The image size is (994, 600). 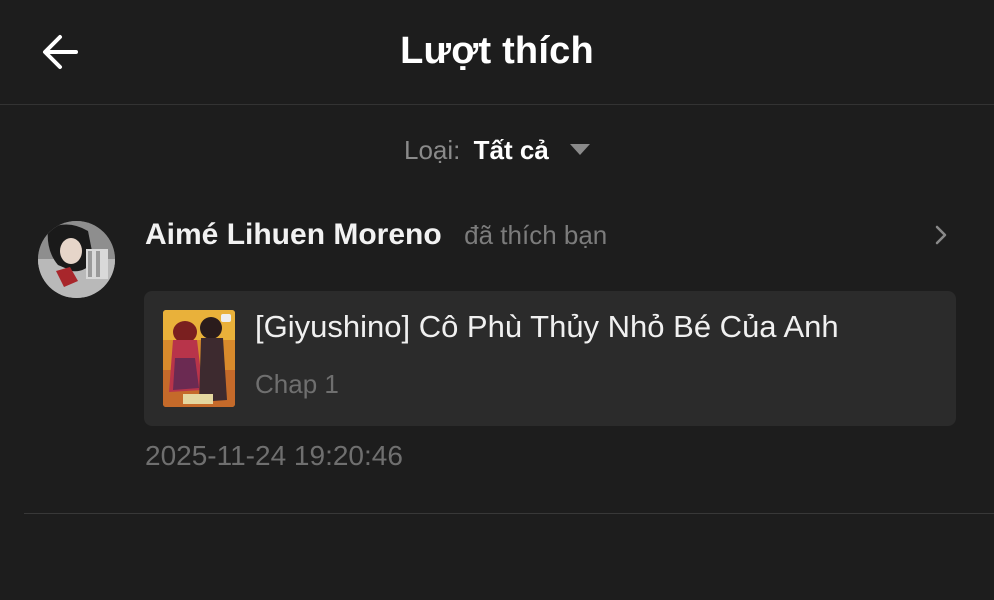 I want to click on chevron-right-icon, so click(x=941, y=235).